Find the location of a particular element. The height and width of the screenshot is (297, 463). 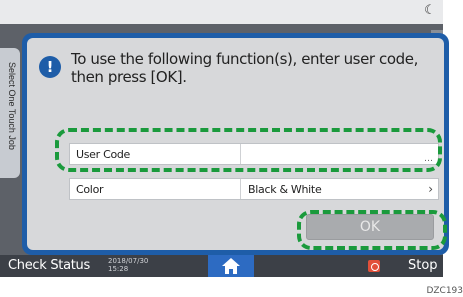

color-field: Color Black & White › is located at coordinates (254, 189).